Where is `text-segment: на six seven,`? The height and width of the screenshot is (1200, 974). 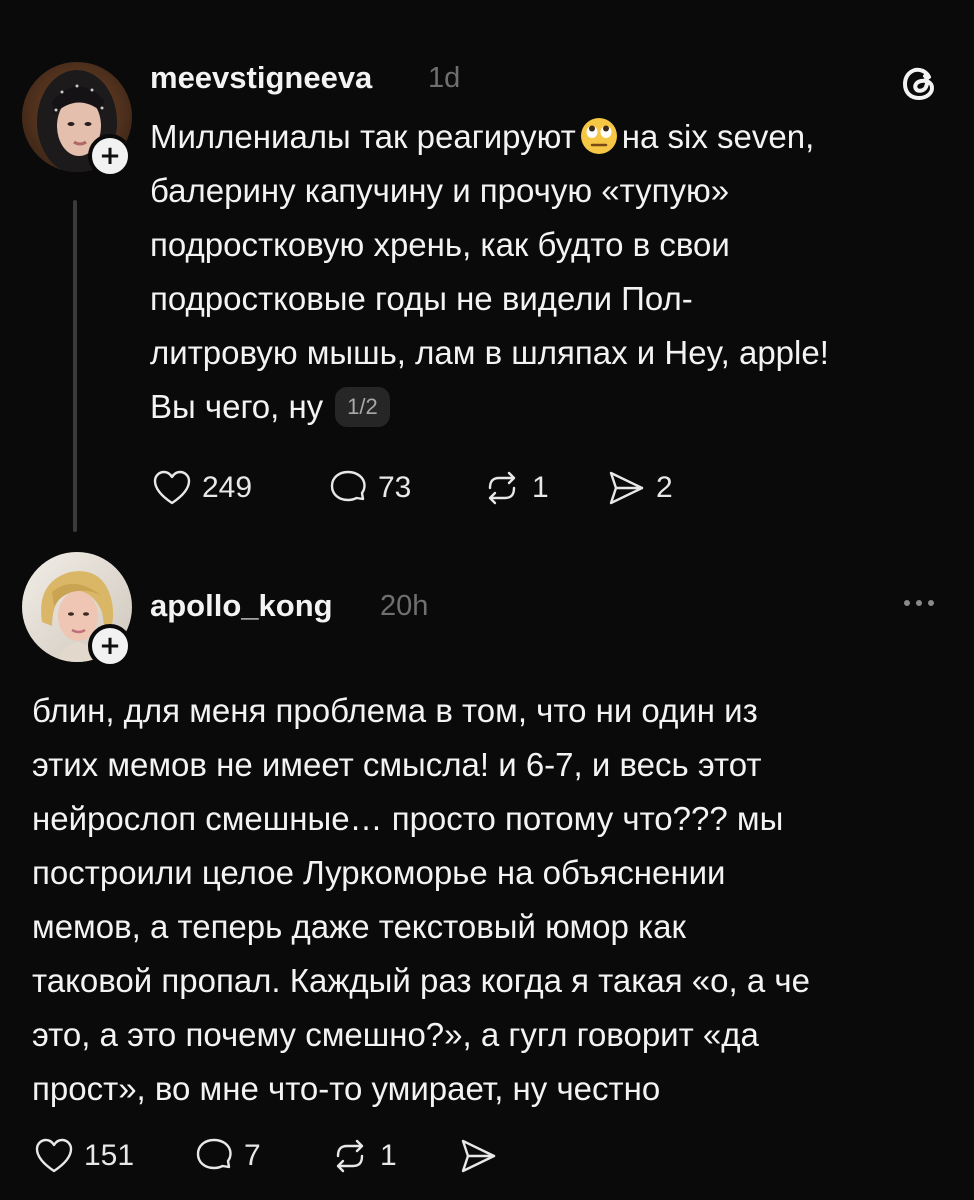
text-segment: на six seven, is located at coordinates (718, 136).